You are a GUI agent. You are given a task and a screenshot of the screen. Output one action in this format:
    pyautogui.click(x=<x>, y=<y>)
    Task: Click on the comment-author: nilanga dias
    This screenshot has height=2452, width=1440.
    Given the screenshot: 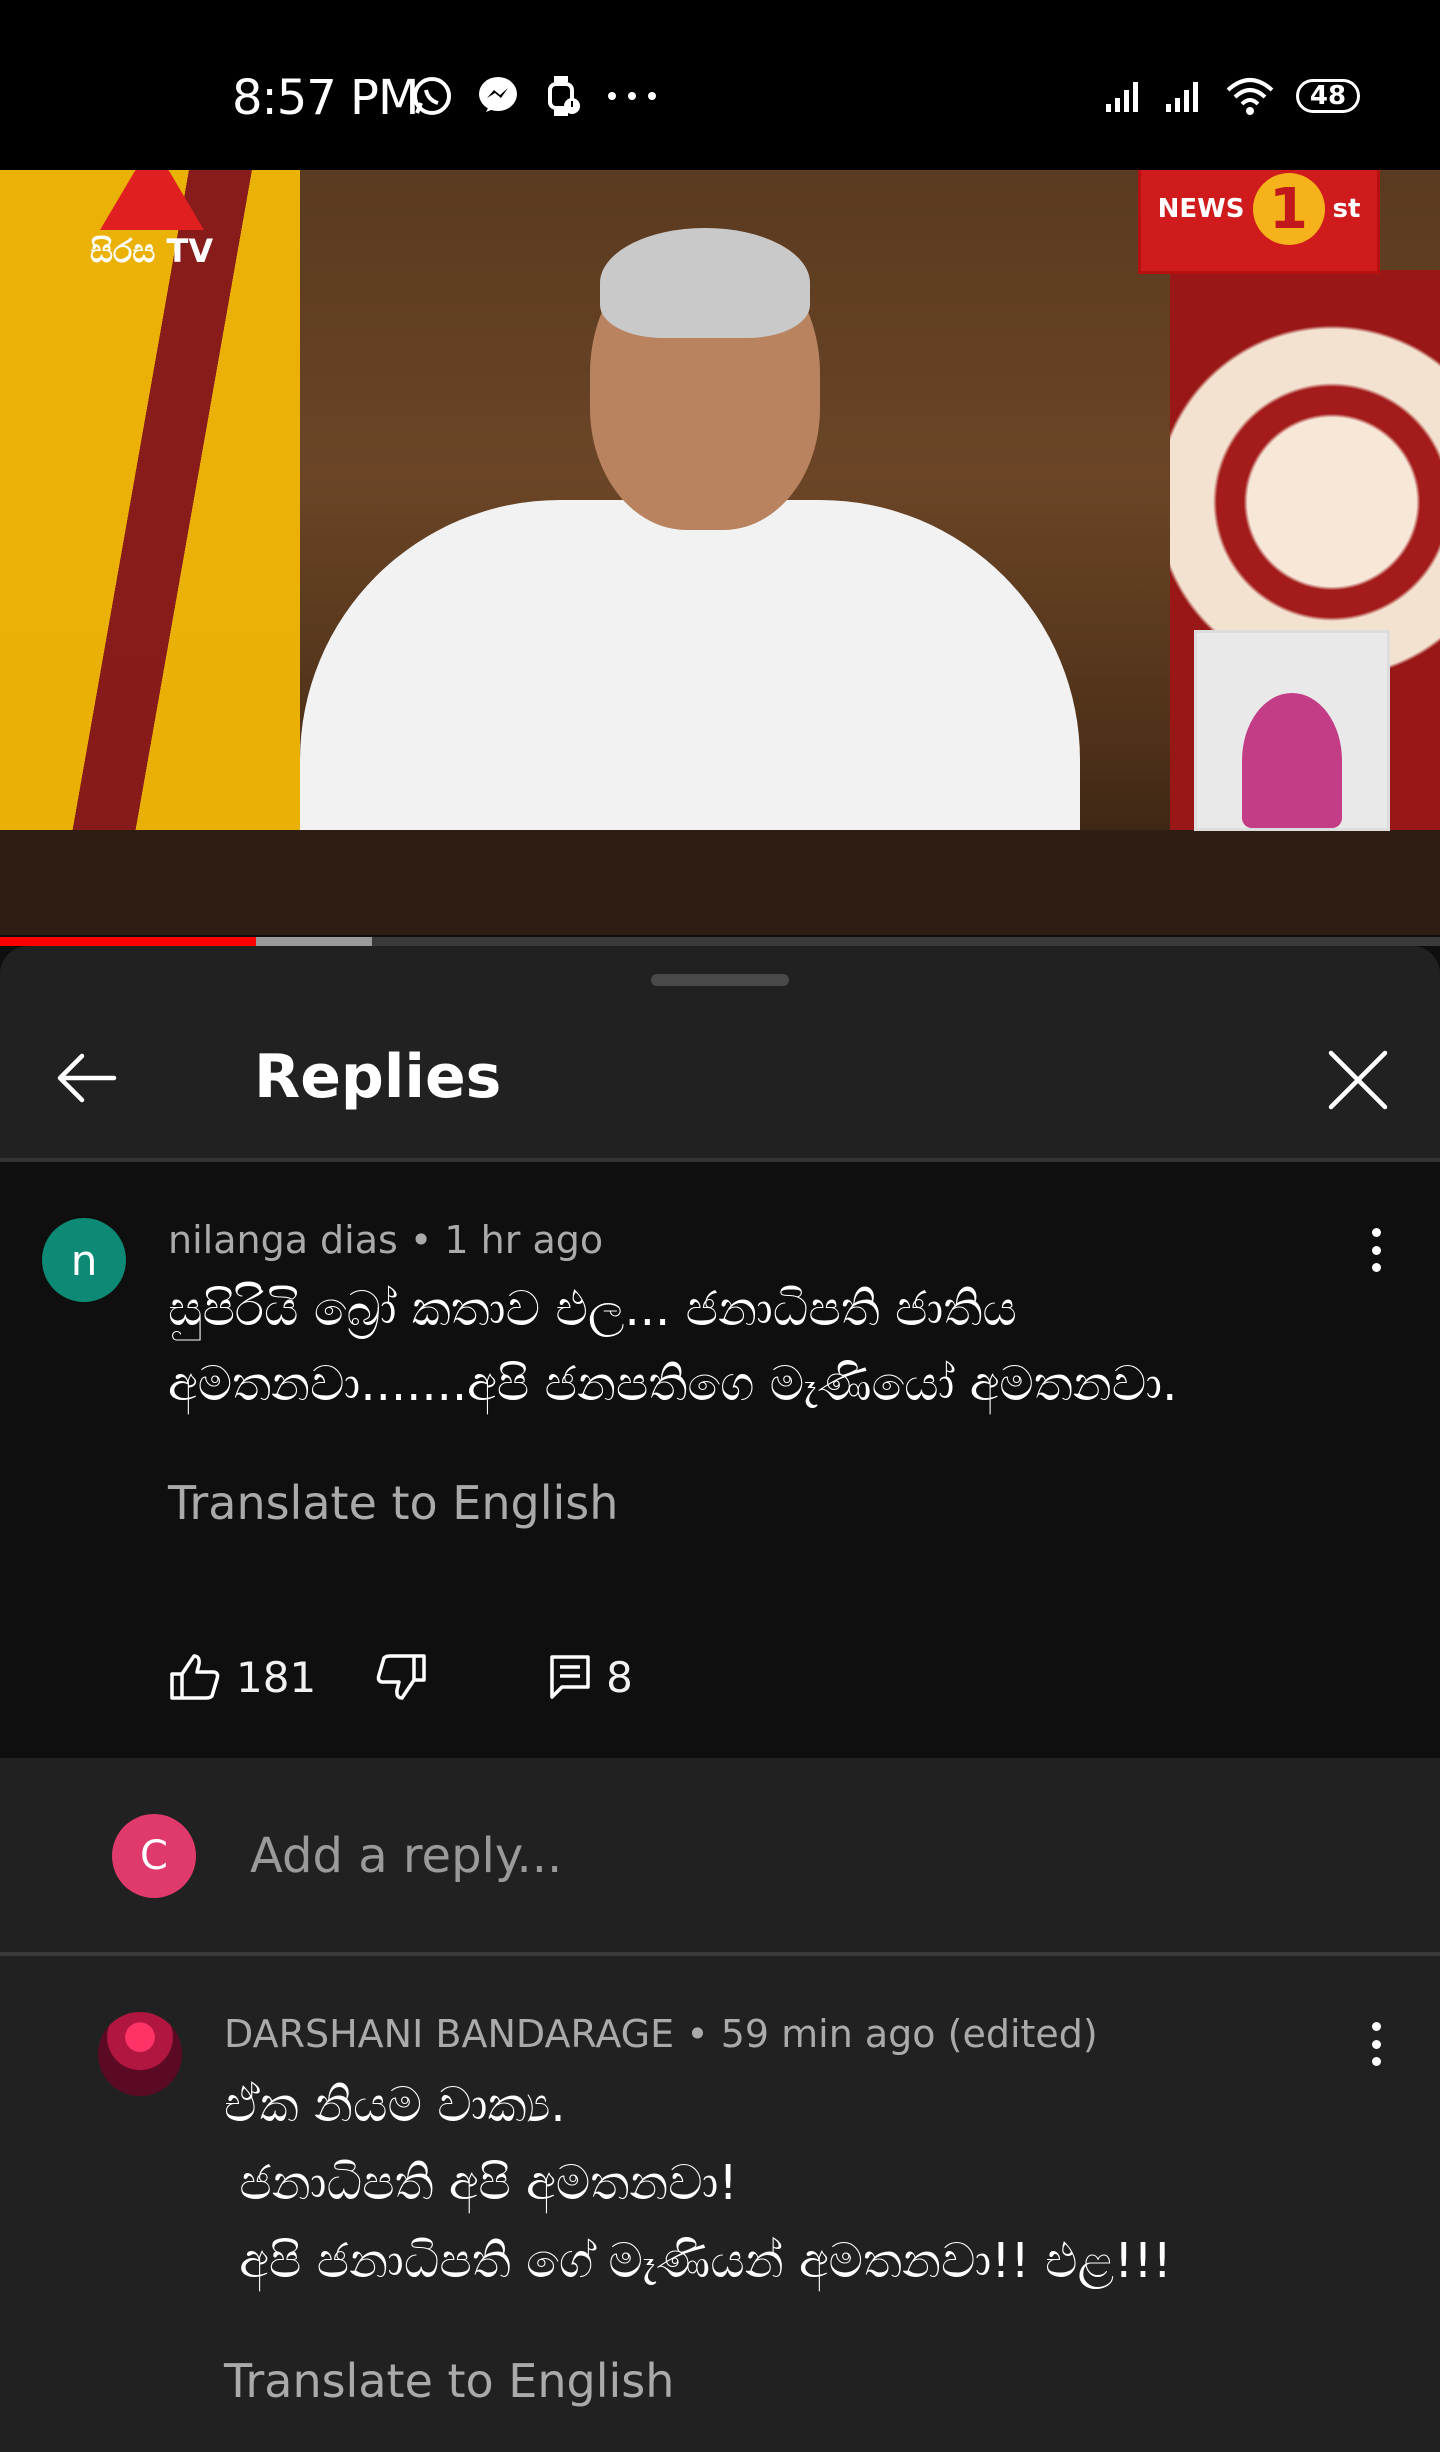 What is the action you would take?
    pyautogui.click(x=283, y=1240)
    